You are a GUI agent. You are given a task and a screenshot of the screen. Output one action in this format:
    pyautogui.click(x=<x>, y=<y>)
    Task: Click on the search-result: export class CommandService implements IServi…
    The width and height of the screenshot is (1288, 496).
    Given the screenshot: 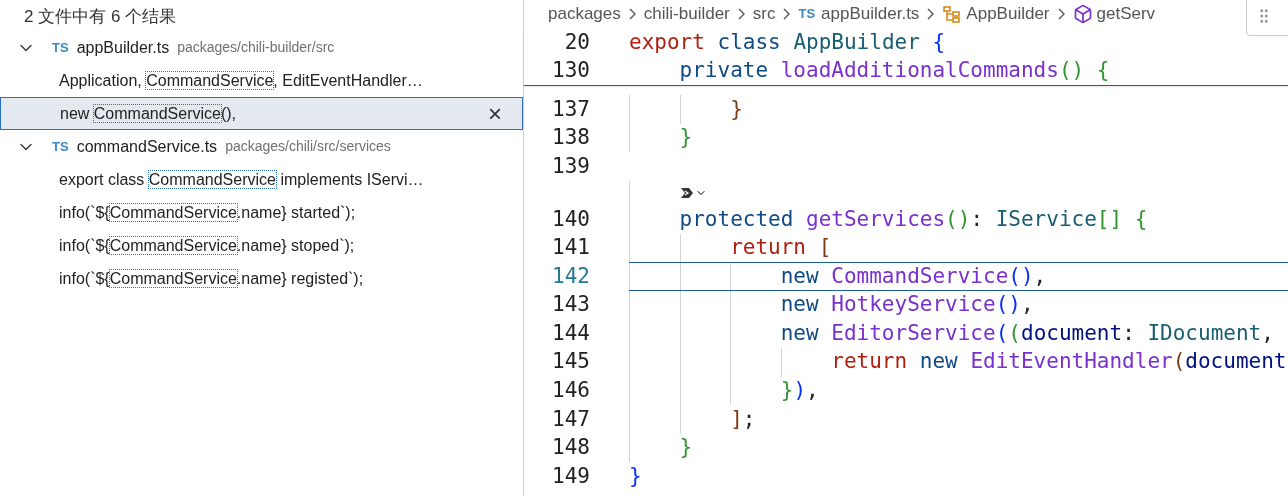 What is the action you would take?
    pyautogui.click(x=261, y=179)
    